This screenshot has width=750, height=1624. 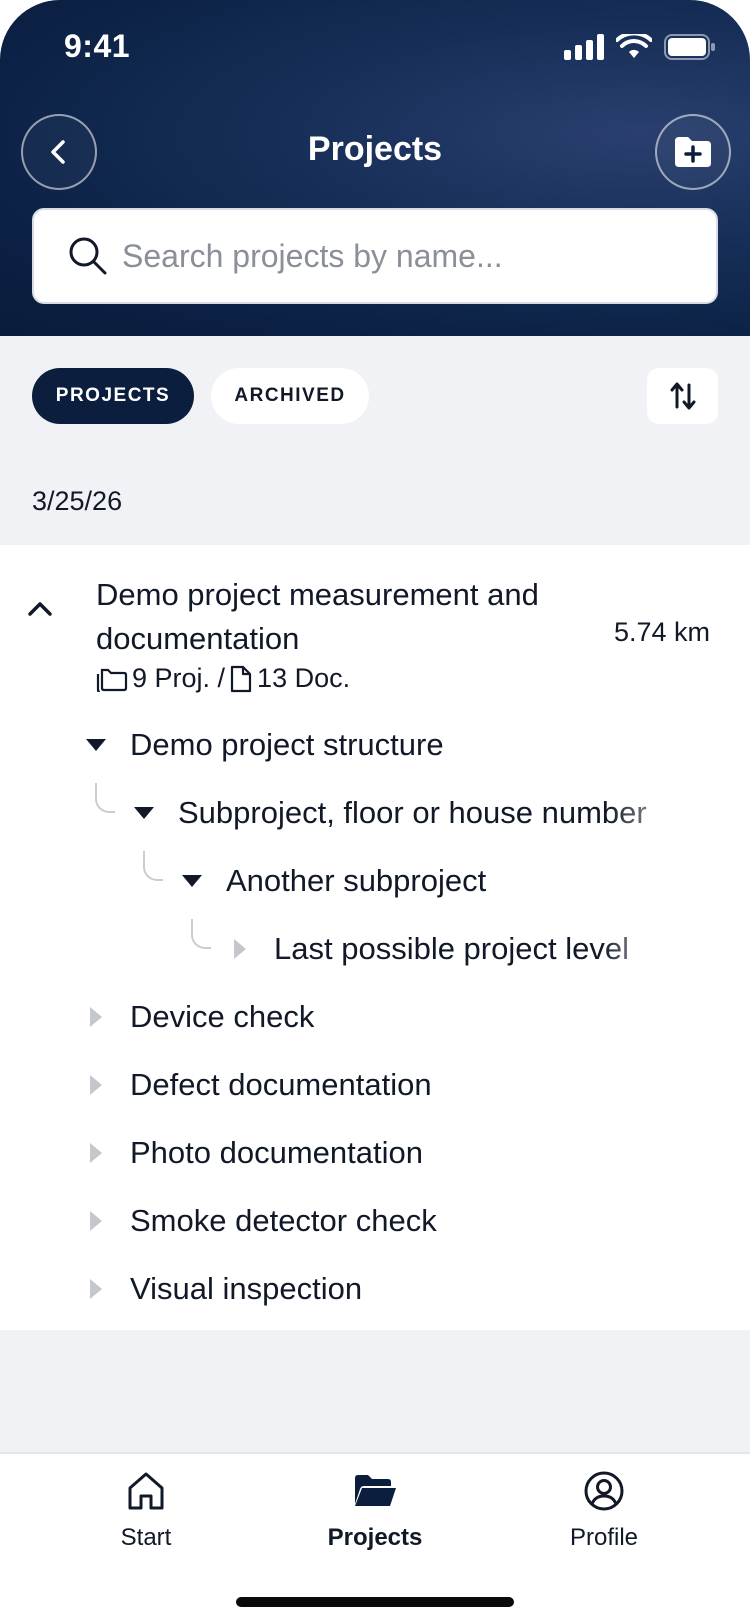 I want to click on search-box, so click(x=375, y=256).